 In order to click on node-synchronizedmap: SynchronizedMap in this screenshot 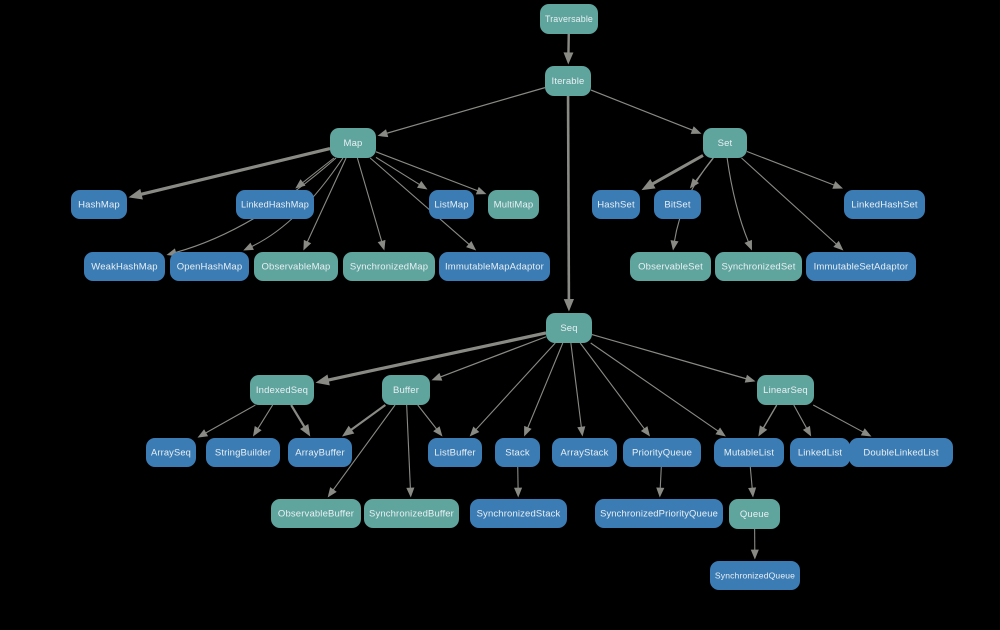, I will do `click(389, 266)`.